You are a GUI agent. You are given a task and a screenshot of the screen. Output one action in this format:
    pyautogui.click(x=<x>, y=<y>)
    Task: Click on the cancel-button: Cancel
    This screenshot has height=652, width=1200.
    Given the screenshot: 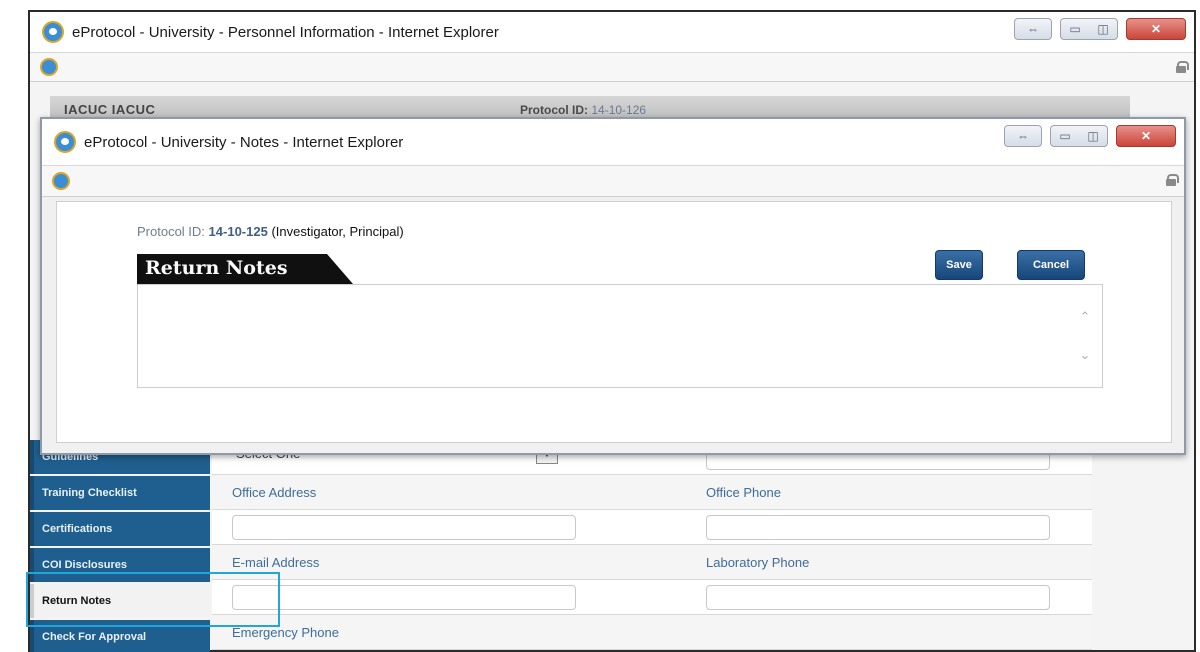 What is the action you would take?
    pyautogui.click(x=1051, y=265)
    